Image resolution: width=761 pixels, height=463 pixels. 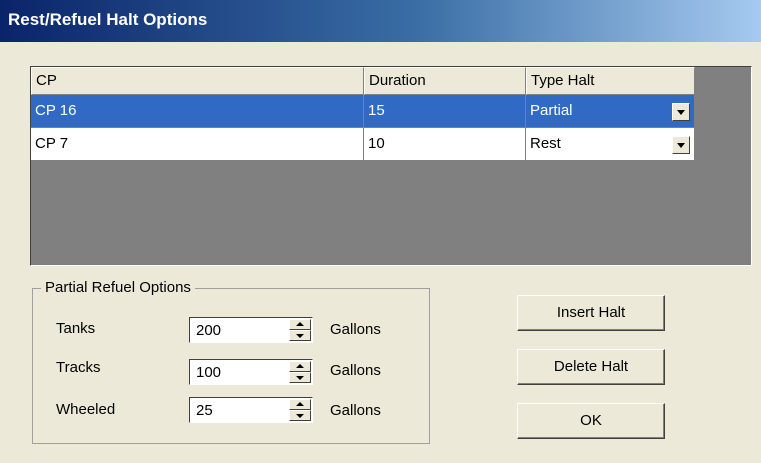 What do you see at coordinates (551, 110) in the screenshot?
I see `type-halt-value: Partial` at bounding box center [551, 110].